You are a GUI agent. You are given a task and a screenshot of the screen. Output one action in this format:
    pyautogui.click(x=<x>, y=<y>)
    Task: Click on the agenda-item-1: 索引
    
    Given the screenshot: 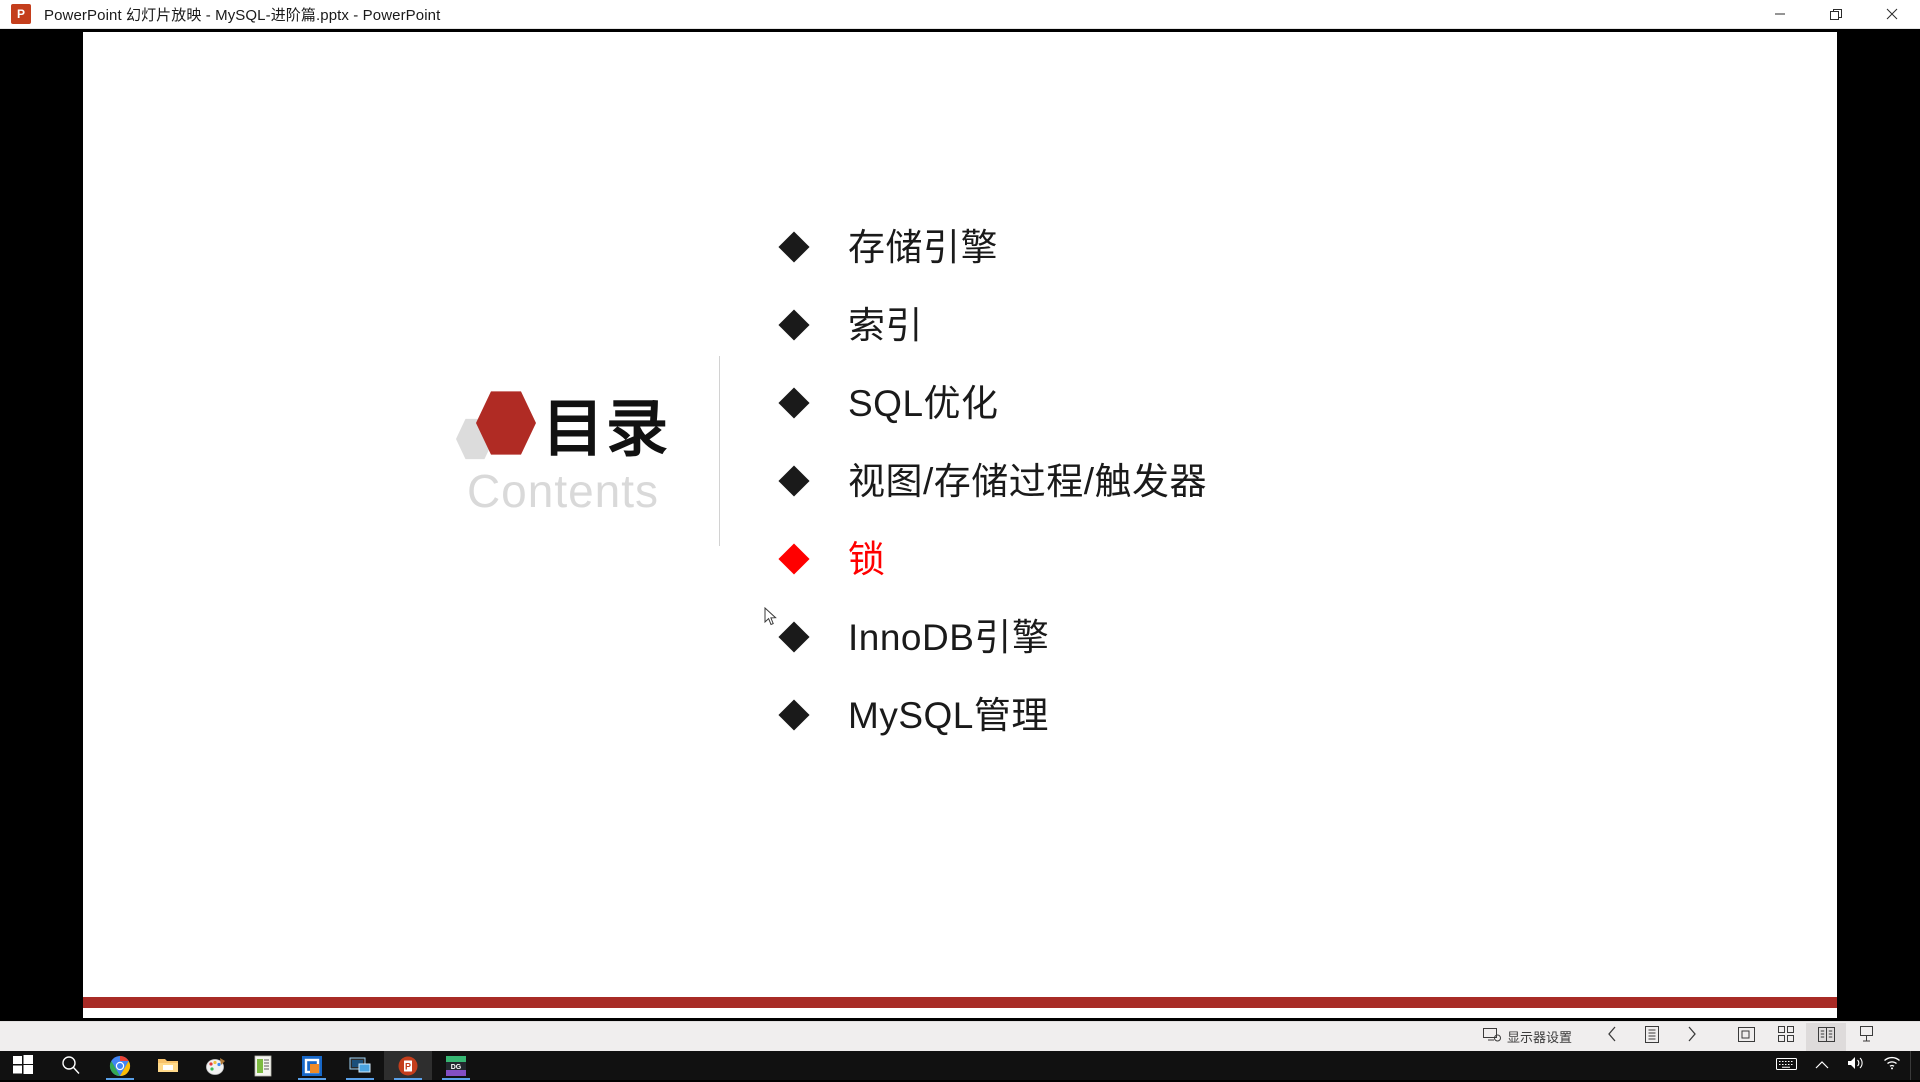 What is the action you would take?
    pyautogui.click(x=1180, y=325)
    